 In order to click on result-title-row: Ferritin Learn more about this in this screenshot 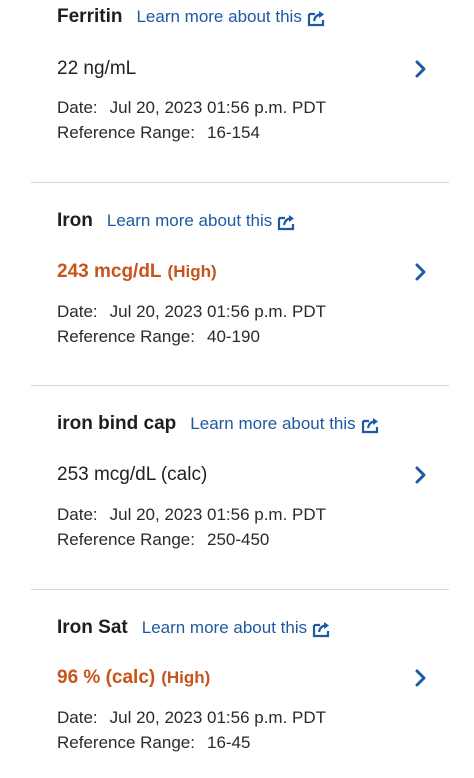, I will do `click(191, 17)`.